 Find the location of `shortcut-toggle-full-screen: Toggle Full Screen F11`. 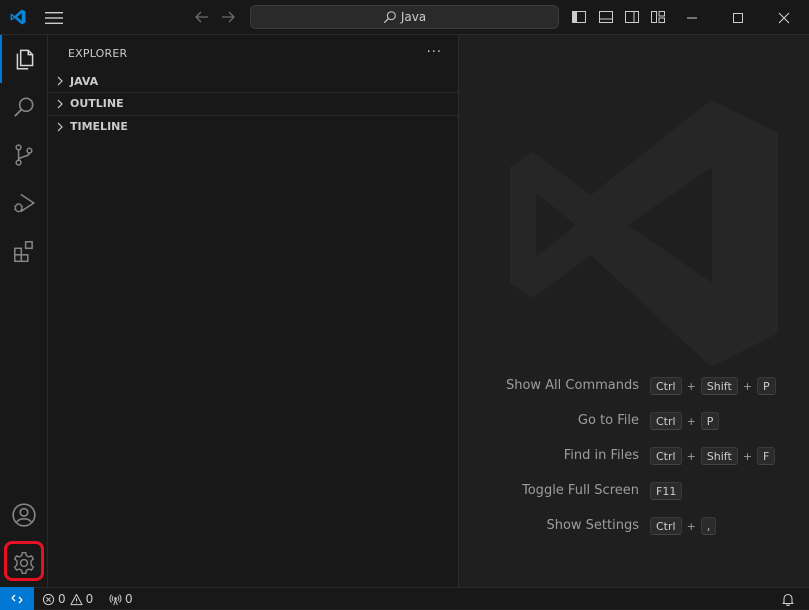

shortcut-toggle-full-screen: Toggle Full Screen F11 is located at coordinates (634, 491).